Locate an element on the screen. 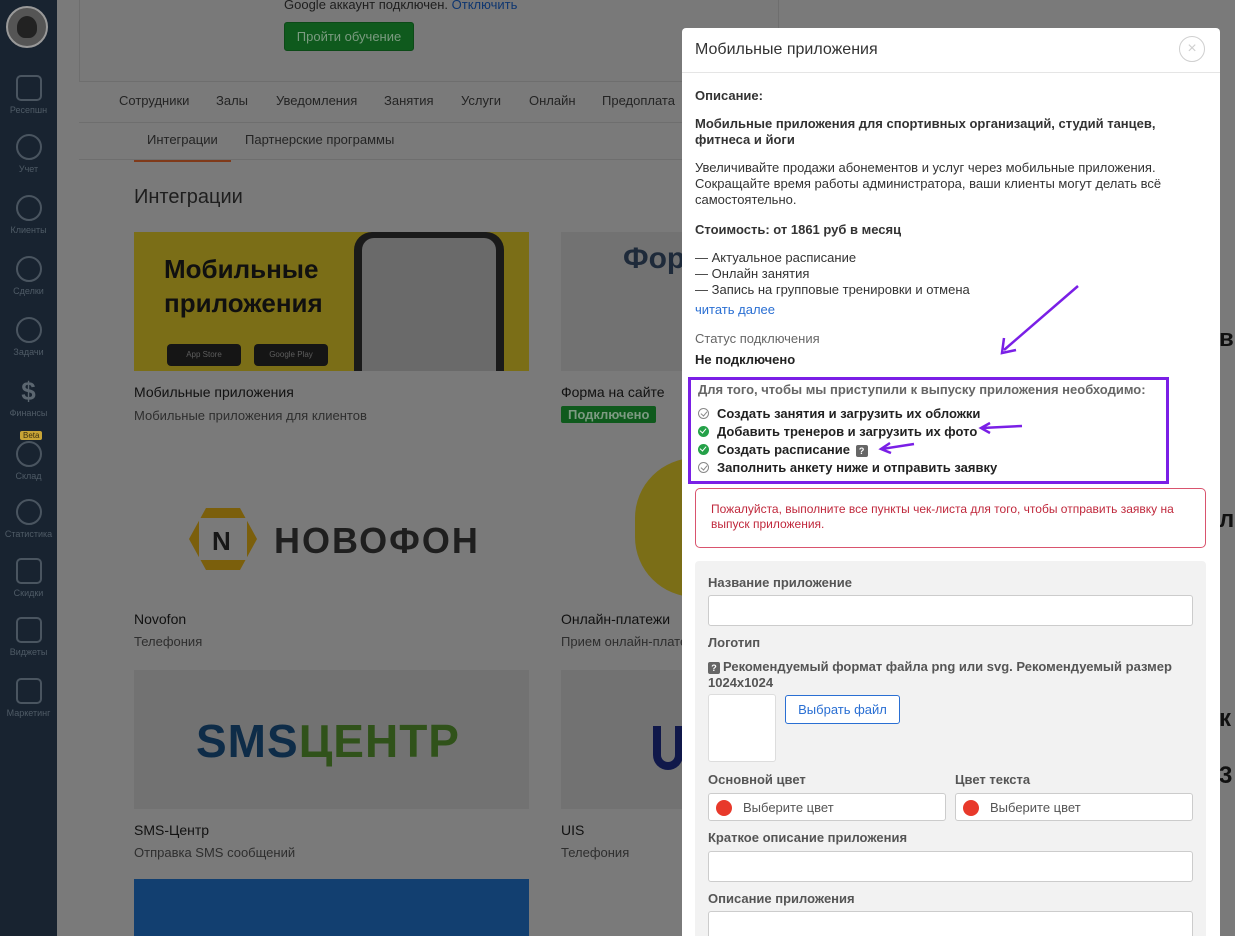 This screenshot has height=936, width=1235. sidebar-item-label: Виджеты is located at coordinates (28, 652).